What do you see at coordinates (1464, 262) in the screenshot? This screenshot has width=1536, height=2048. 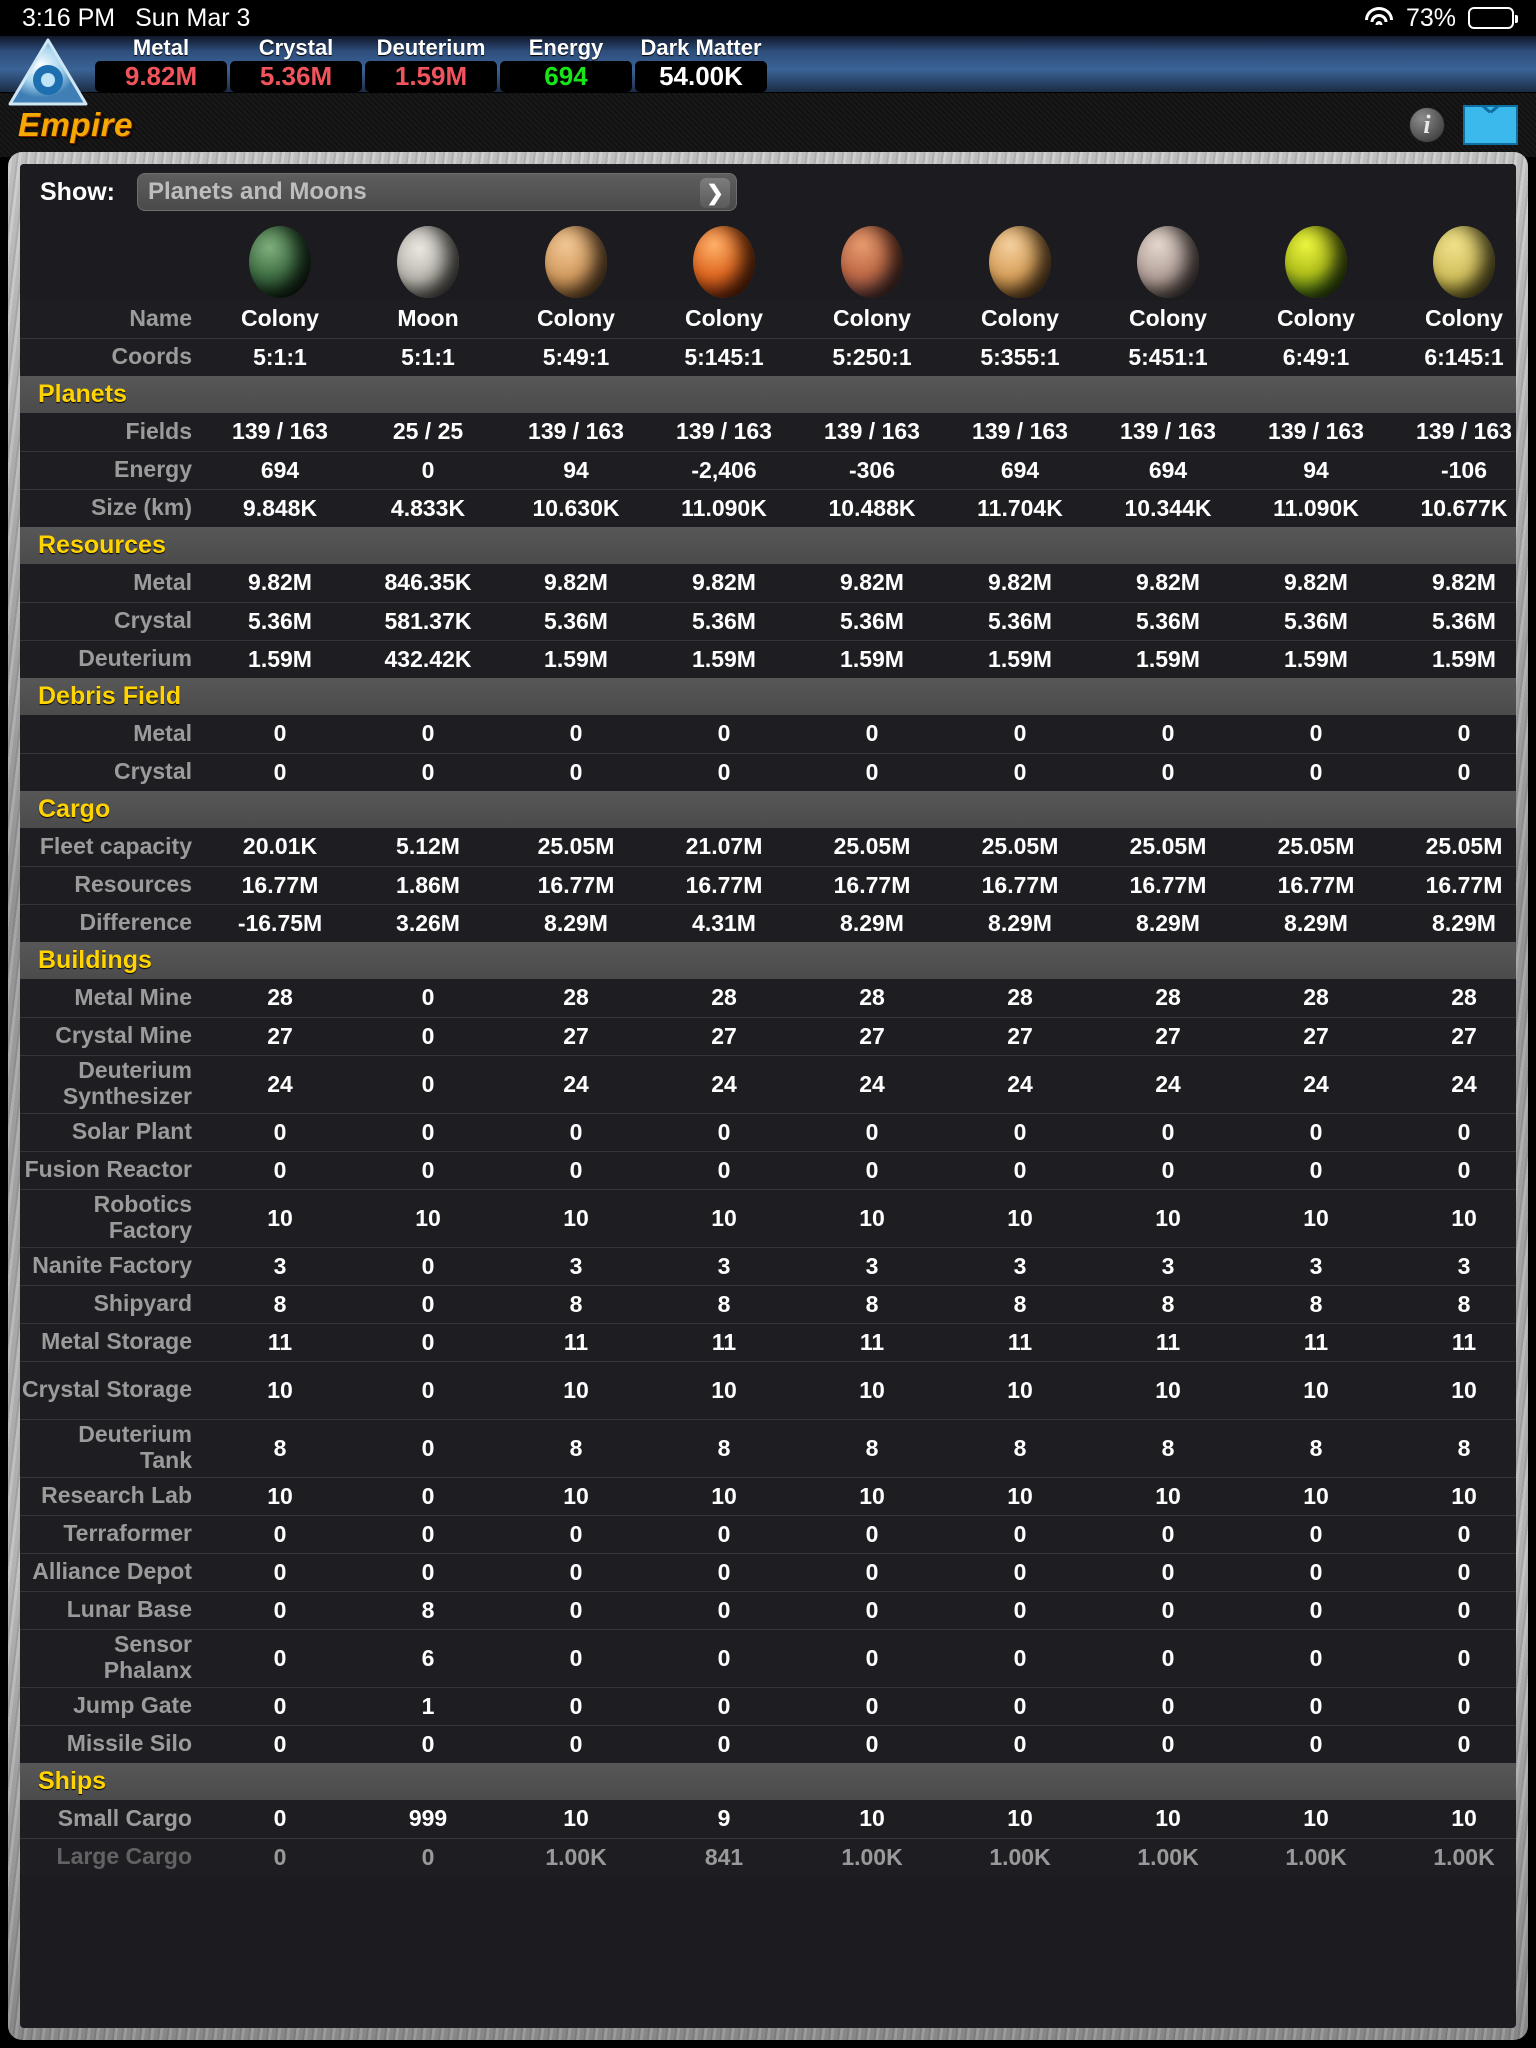 I see `planet-icon-gold` at bounding box center [1464, 262].